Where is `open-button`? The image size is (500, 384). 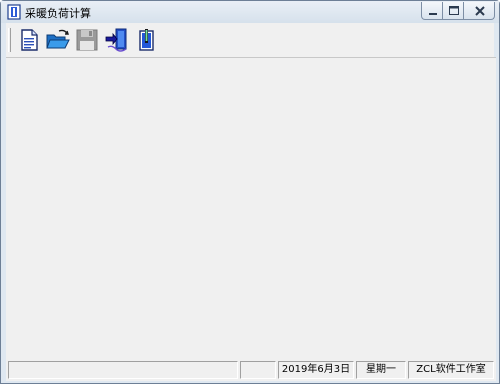 open-button is located at coordinates (58, 40).